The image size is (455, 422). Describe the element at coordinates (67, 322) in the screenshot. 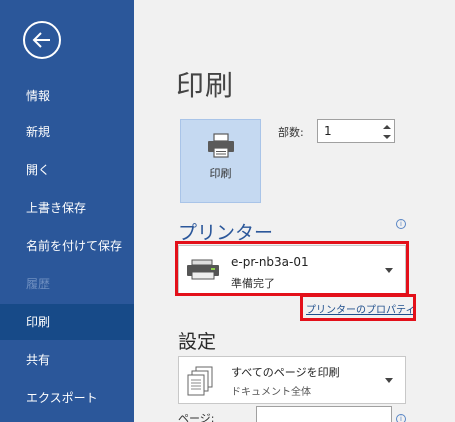

I see `sidebar-item-print: 印刷` at that location.